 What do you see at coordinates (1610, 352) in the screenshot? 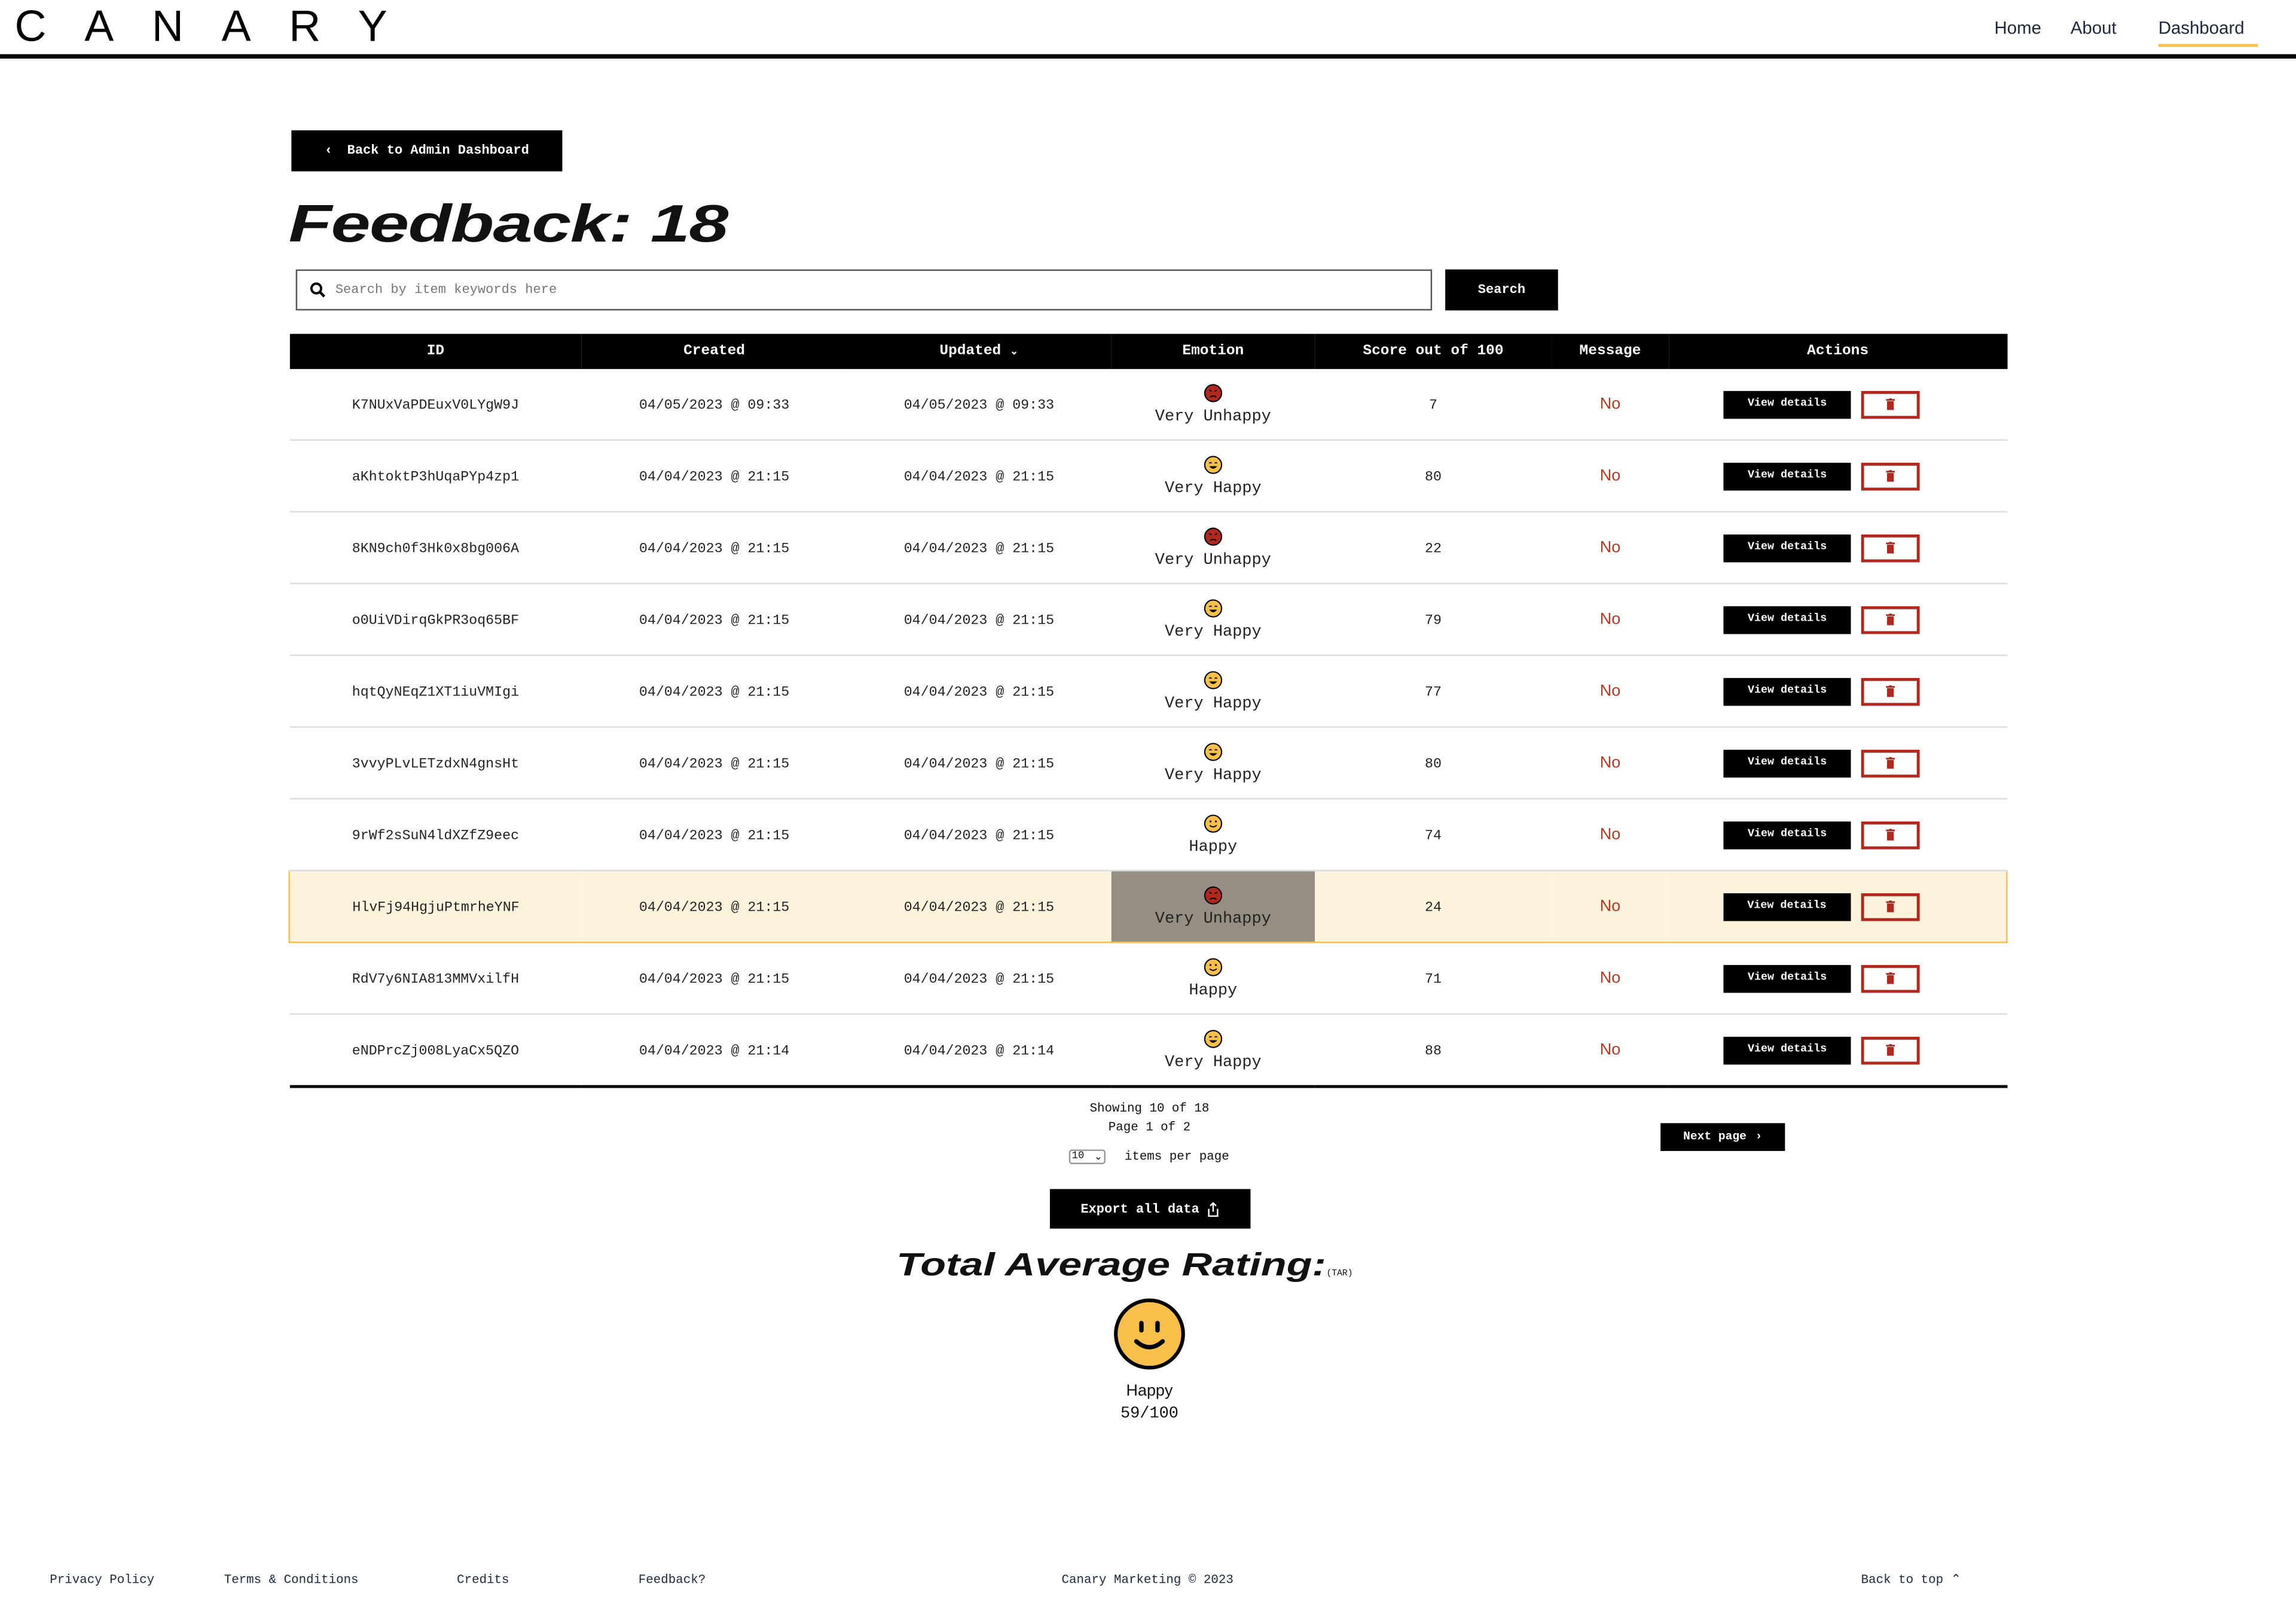
I see `col-message: Message` at bounding box center [1610, 352].